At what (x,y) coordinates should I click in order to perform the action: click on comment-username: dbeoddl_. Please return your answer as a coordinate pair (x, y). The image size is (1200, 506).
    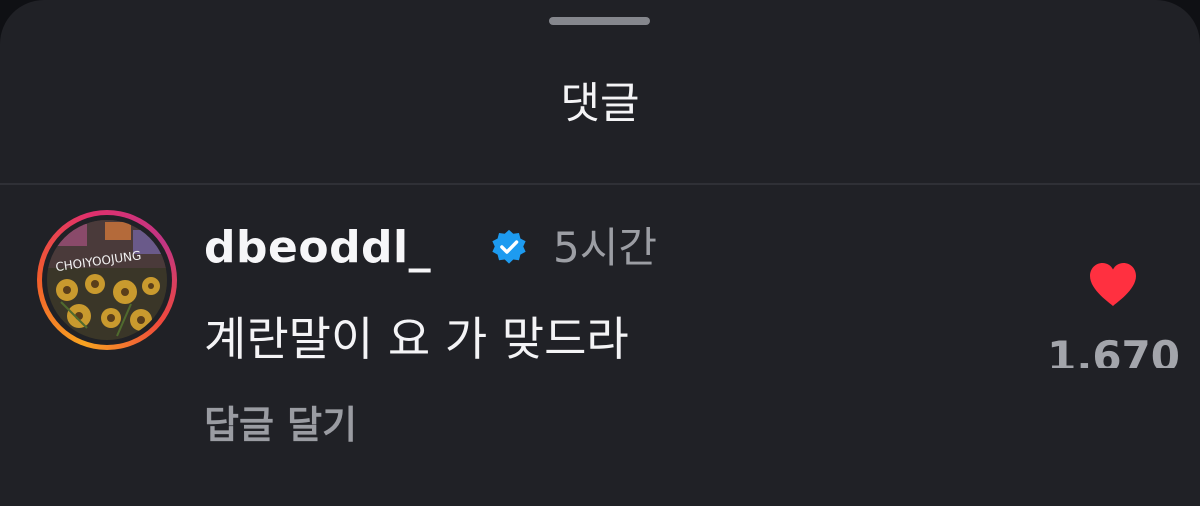
    Looking at the image, I should click on (317, 248).